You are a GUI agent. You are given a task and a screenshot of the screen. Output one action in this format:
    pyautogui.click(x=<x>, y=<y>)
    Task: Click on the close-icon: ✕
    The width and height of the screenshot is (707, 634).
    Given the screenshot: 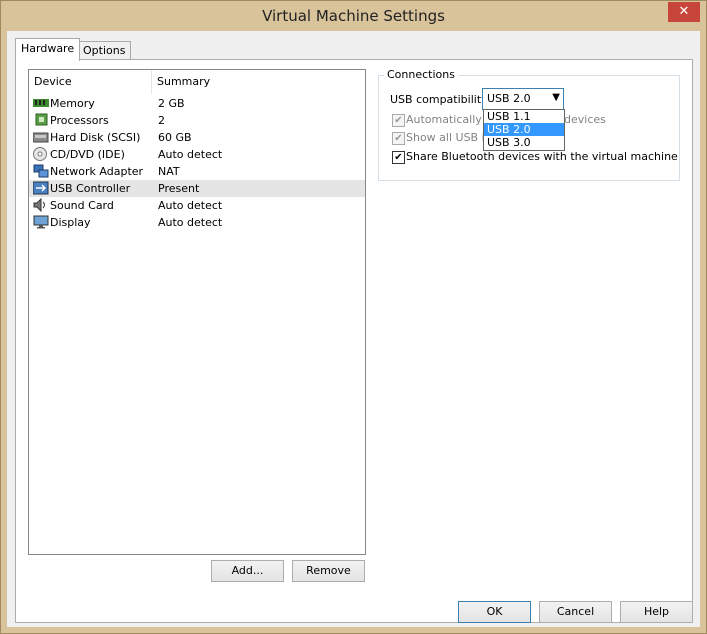 What is the action you would take?
    pyautogui.click(x=684, y=11)
    